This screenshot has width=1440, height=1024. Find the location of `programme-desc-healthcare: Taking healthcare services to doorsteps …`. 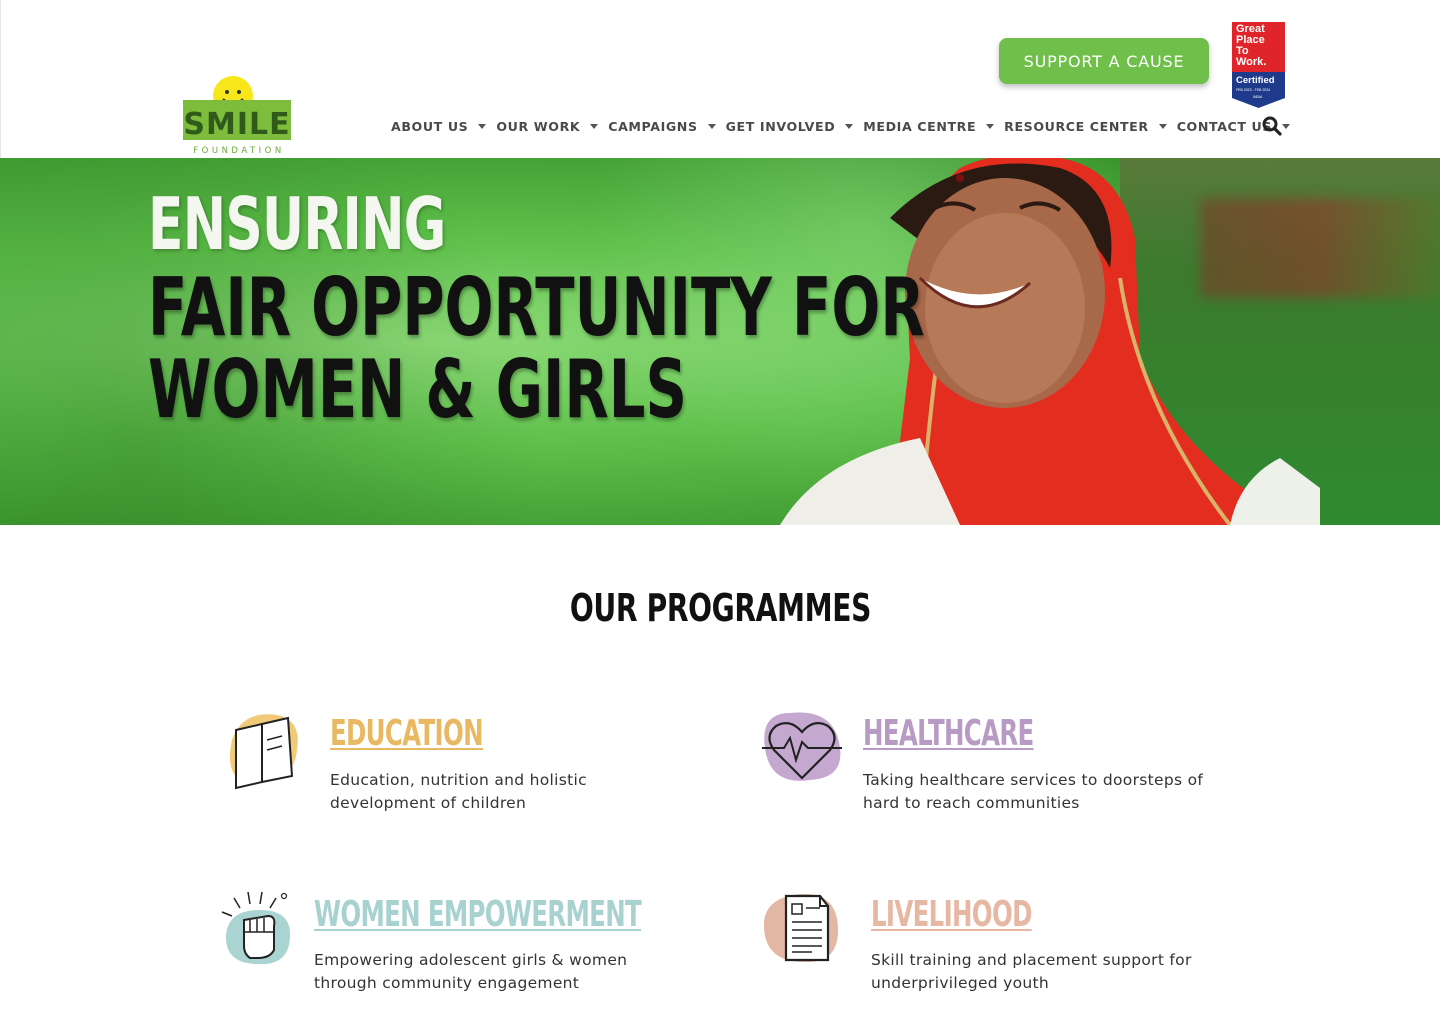

programme-desc-healthcare: Taking healthcare services to doorsteps … is located at coordinates (1033, 791).